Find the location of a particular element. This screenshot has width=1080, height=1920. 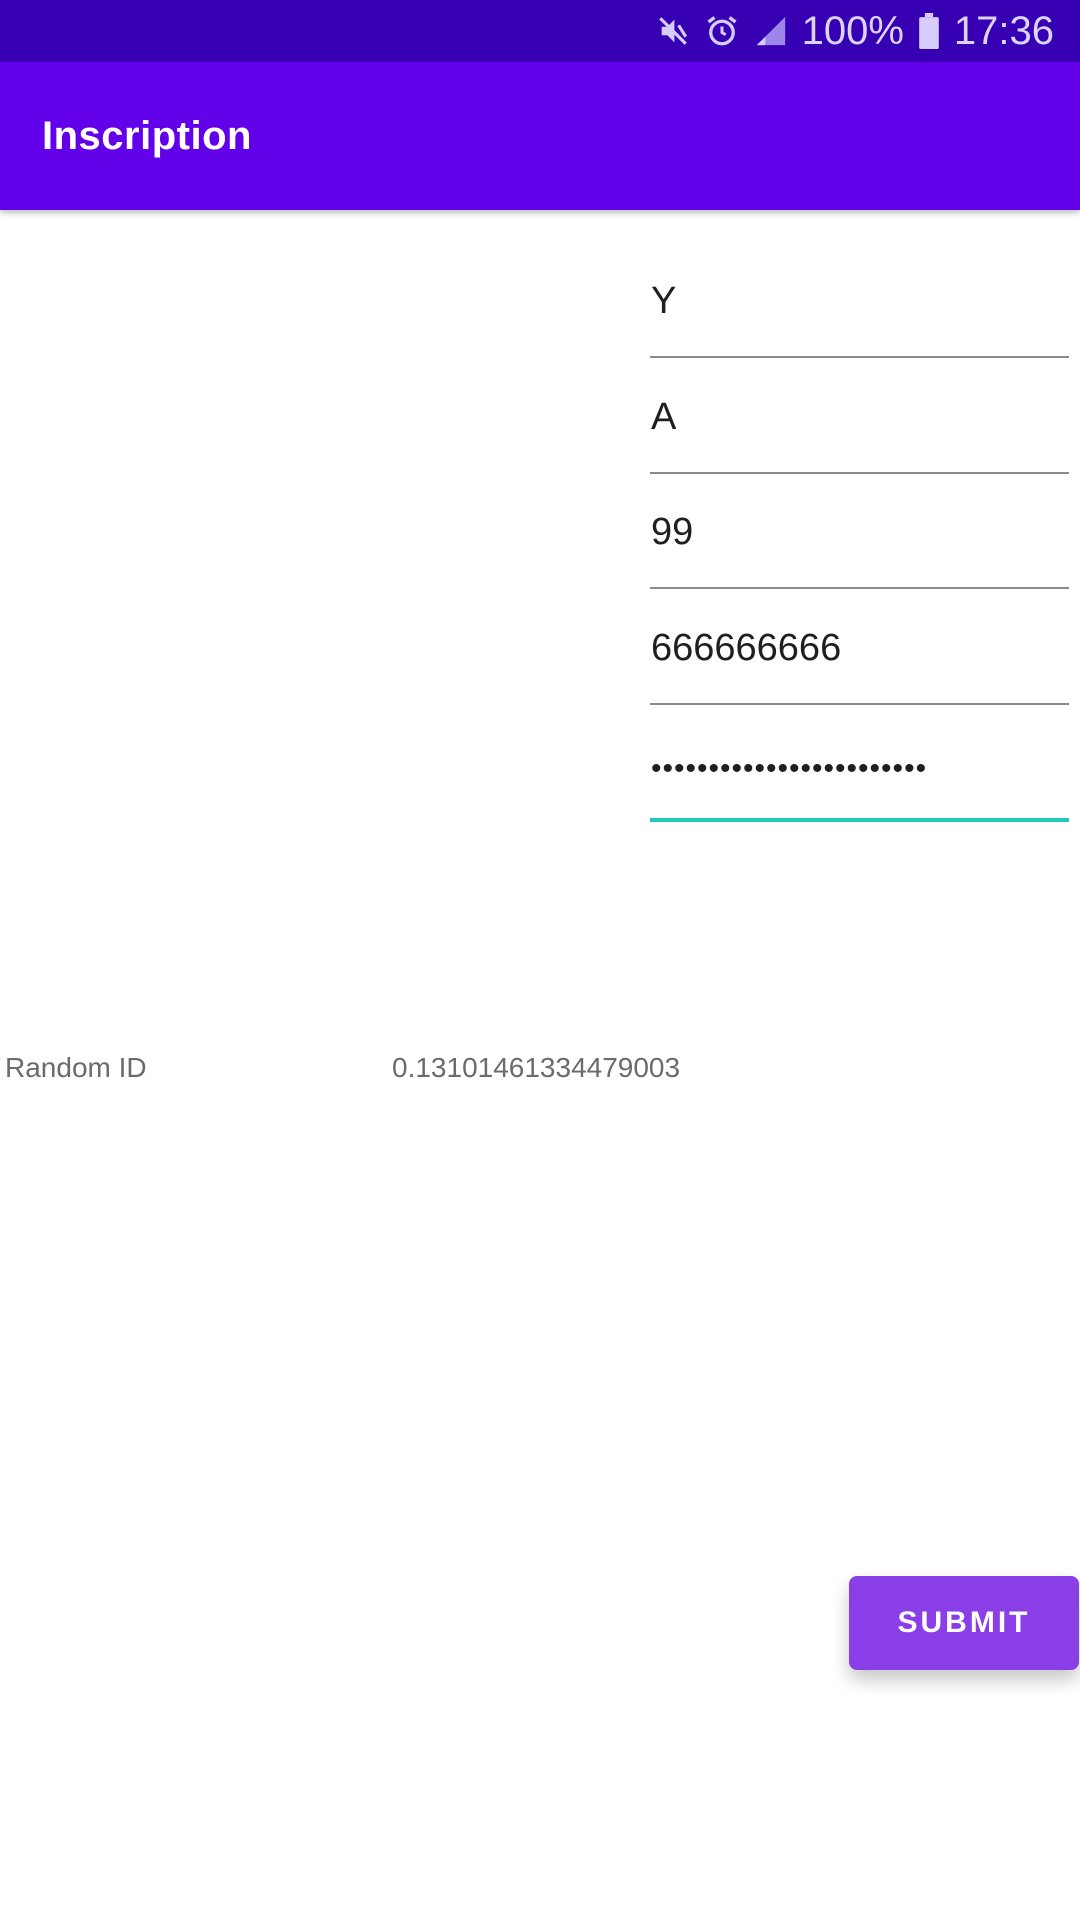

submit-button: SUBMIT is located at coordinates (964, 1623).